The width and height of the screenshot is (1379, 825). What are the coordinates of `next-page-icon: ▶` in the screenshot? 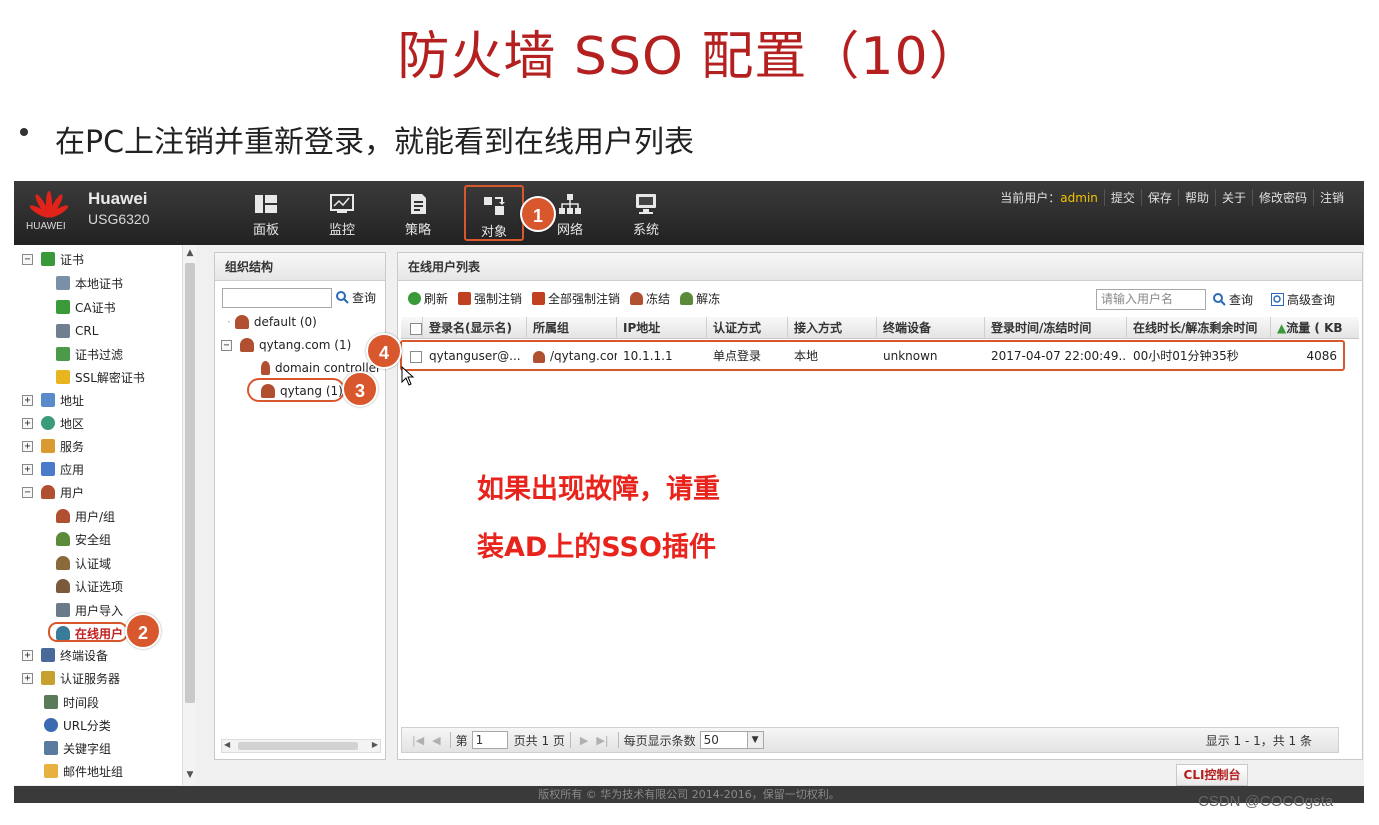 It's located at (584, 740).